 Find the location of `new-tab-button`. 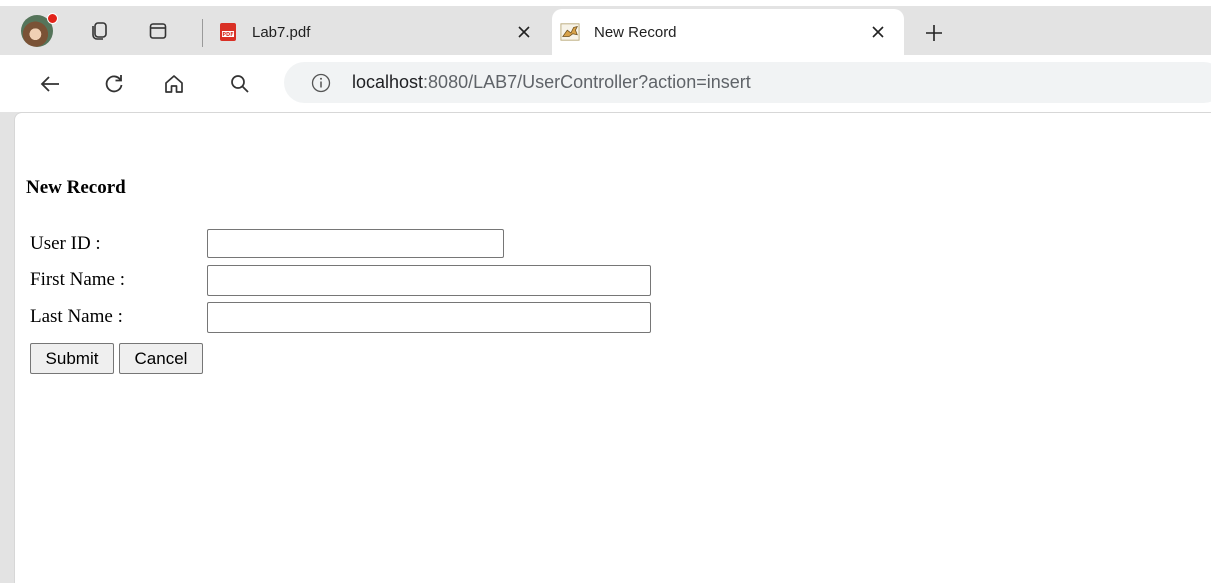

new-tab-button is located at coordinates (934, 33).